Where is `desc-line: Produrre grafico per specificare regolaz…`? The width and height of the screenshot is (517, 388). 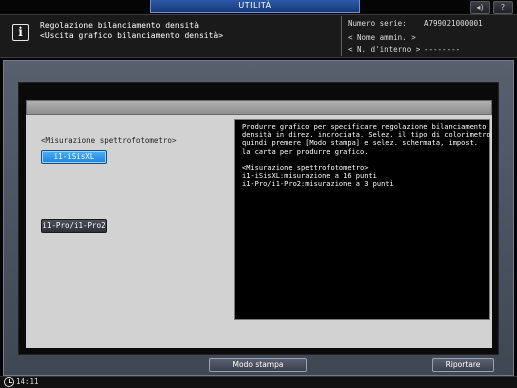 desc-line: Produrre grafico per specificare regolaz… is located at coordinates (364, 127).